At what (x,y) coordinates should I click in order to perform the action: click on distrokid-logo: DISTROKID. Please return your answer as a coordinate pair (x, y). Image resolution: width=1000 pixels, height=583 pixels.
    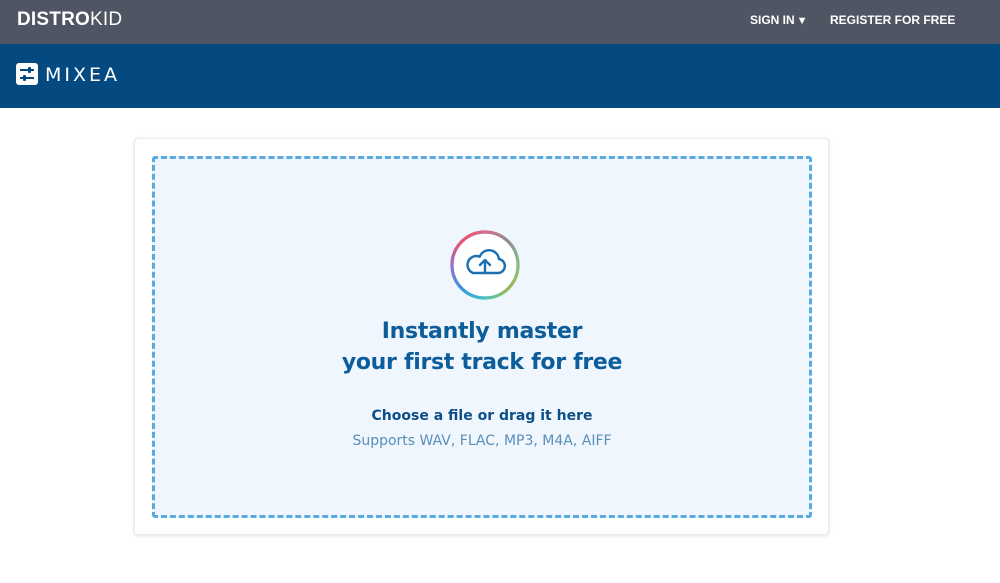
    Looking at the image, I should click on (69, 20).